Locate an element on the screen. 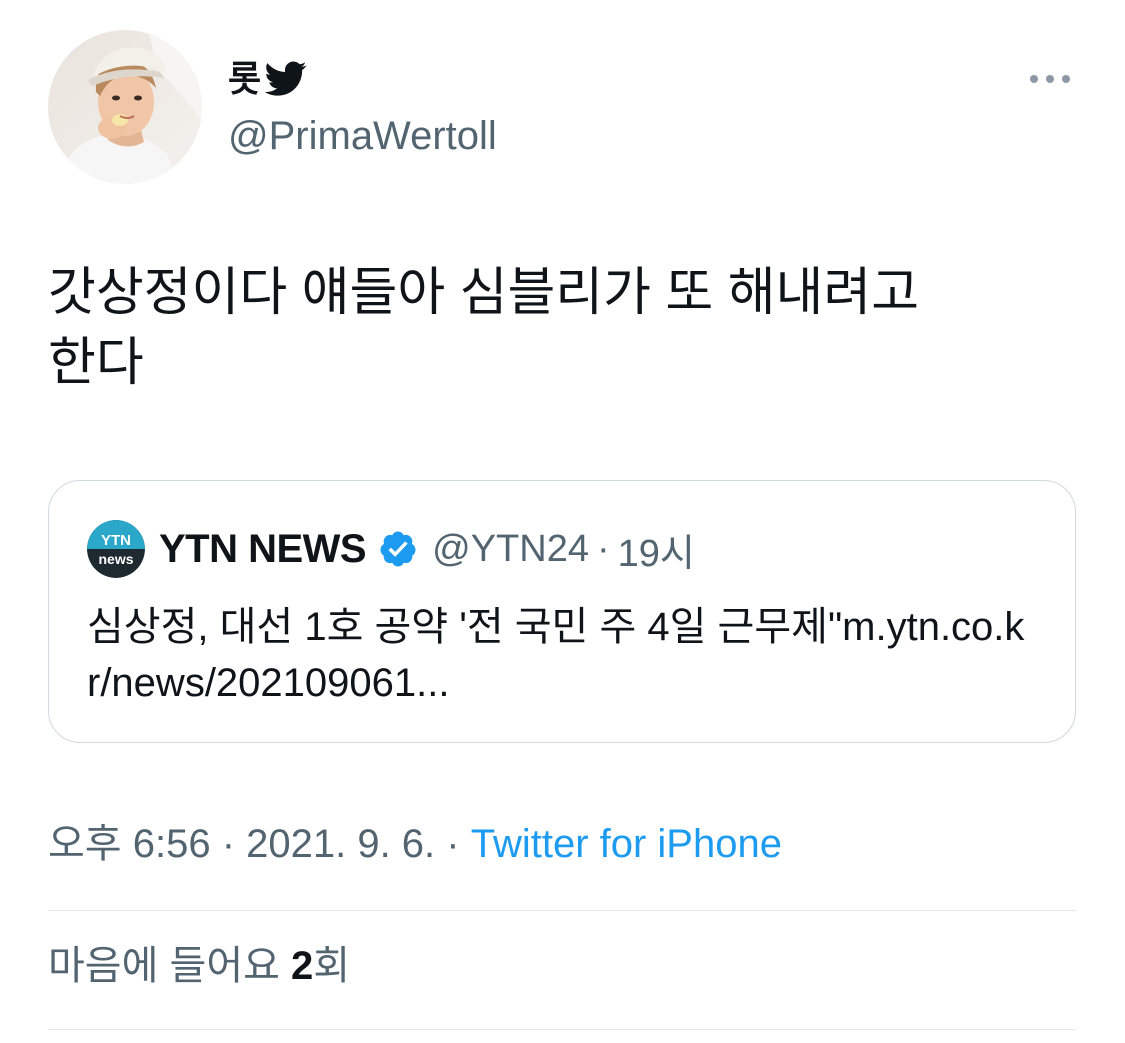  ytn-logo-bottom-text: news is located at coordinates (115, 559).